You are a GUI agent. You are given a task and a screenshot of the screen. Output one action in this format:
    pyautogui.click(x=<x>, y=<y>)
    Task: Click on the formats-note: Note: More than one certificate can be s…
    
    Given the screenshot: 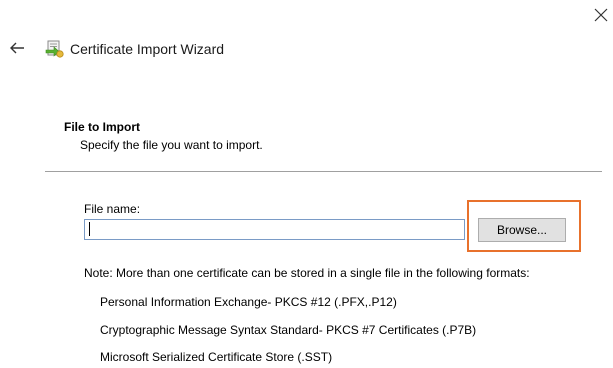 What is the action you would take?
    pyautogui.click(x=307, y=273)
    